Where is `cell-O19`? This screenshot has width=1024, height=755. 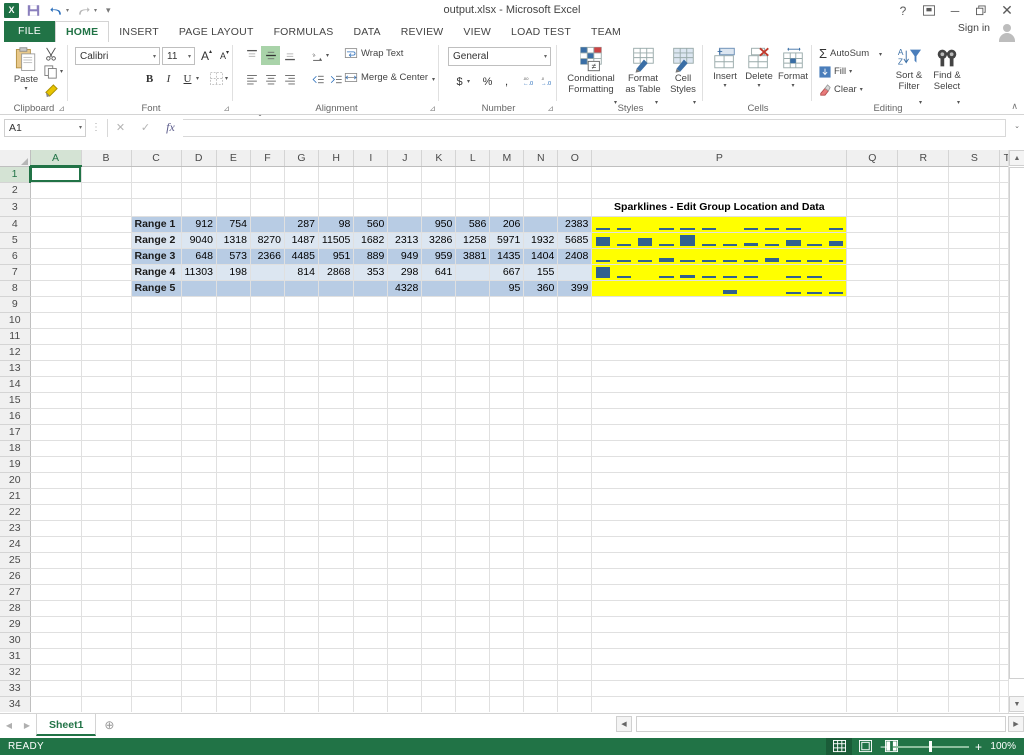
cell-O19 is located at coordinates (575, 464).